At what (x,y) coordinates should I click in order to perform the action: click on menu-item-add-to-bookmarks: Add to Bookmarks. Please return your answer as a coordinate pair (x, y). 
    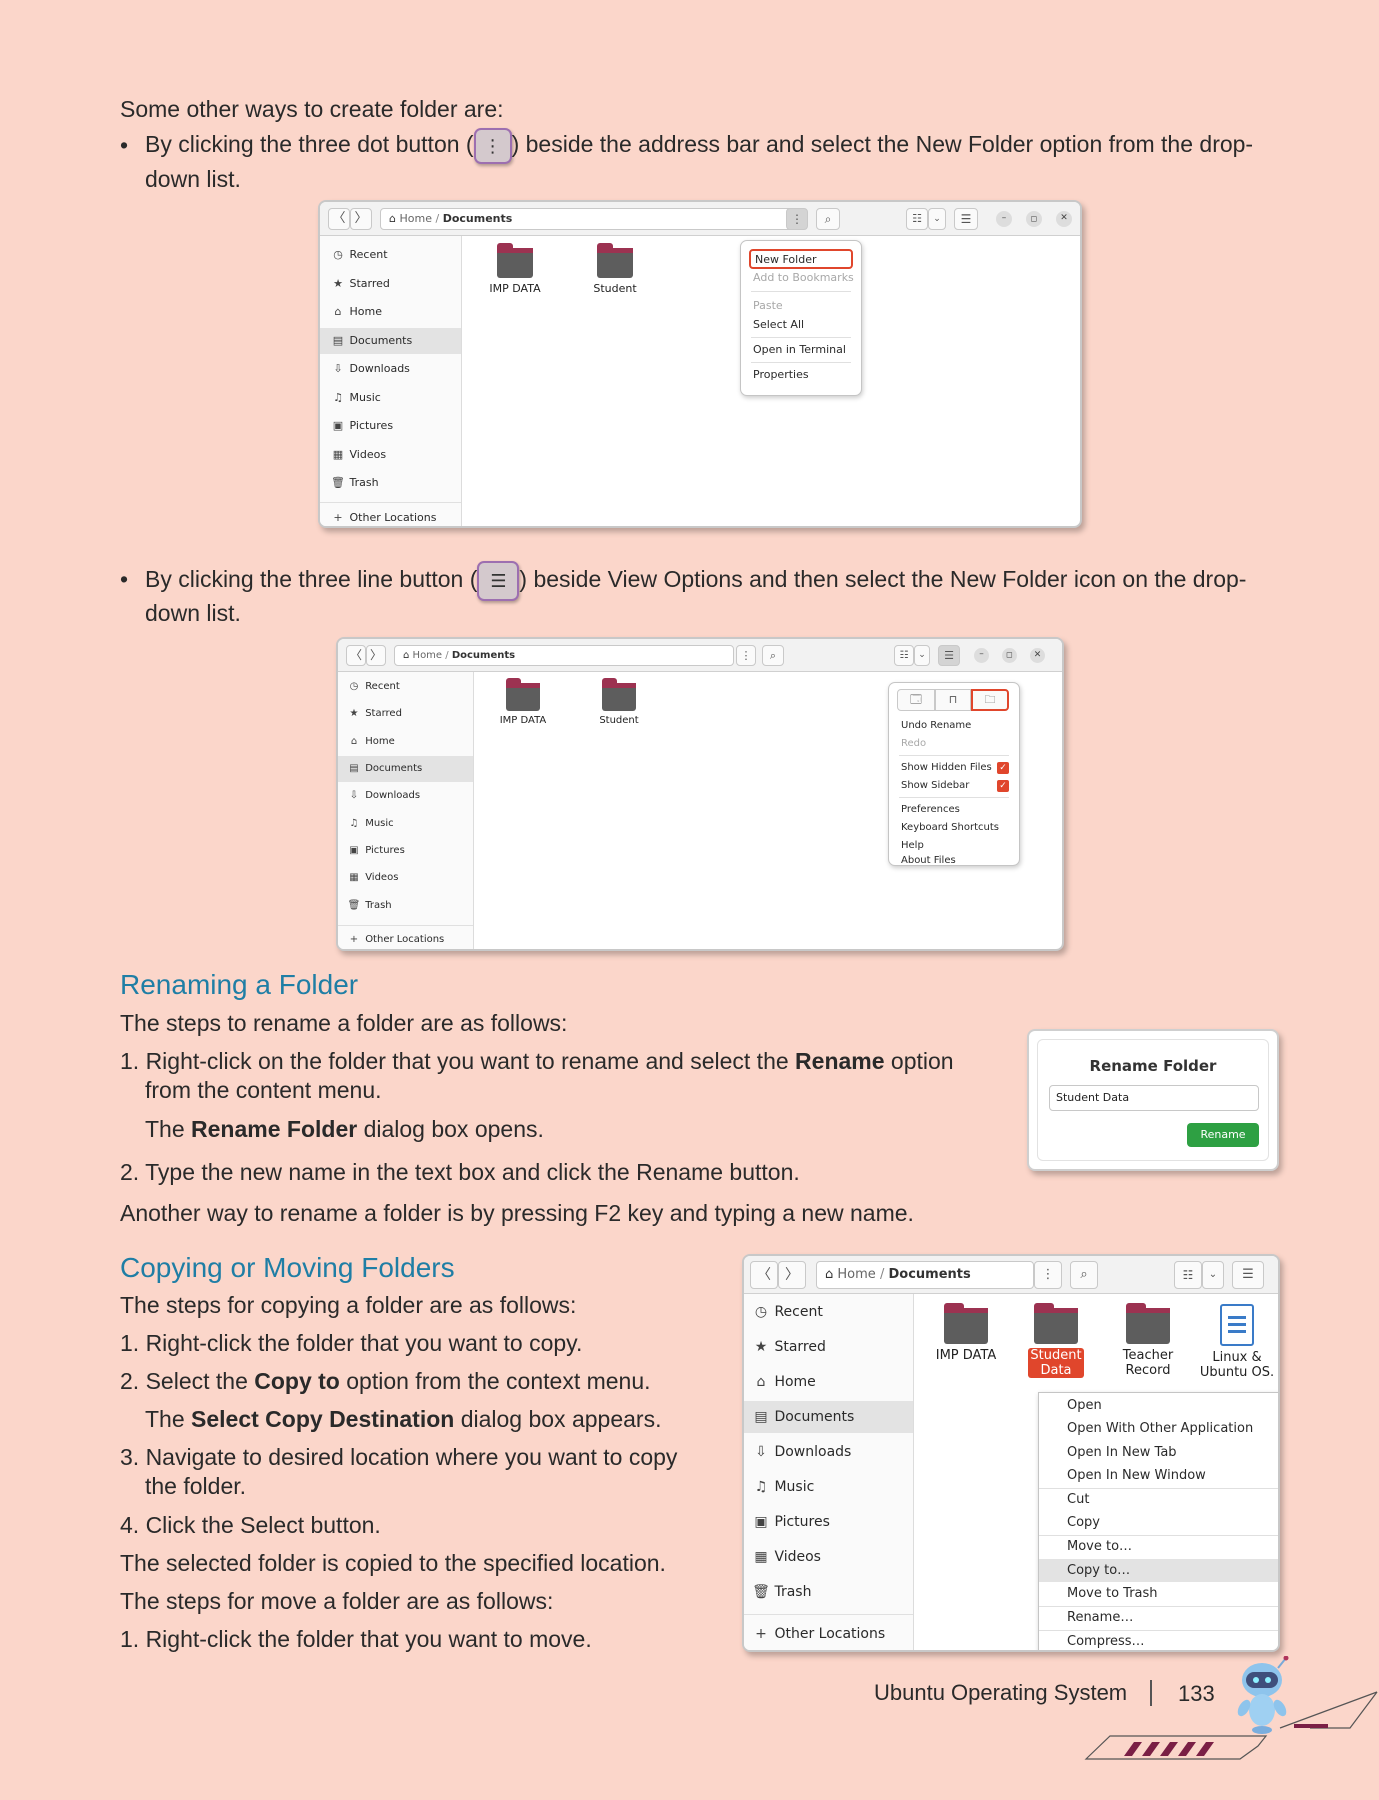
    Looking at the image, I should click on (801, 278).